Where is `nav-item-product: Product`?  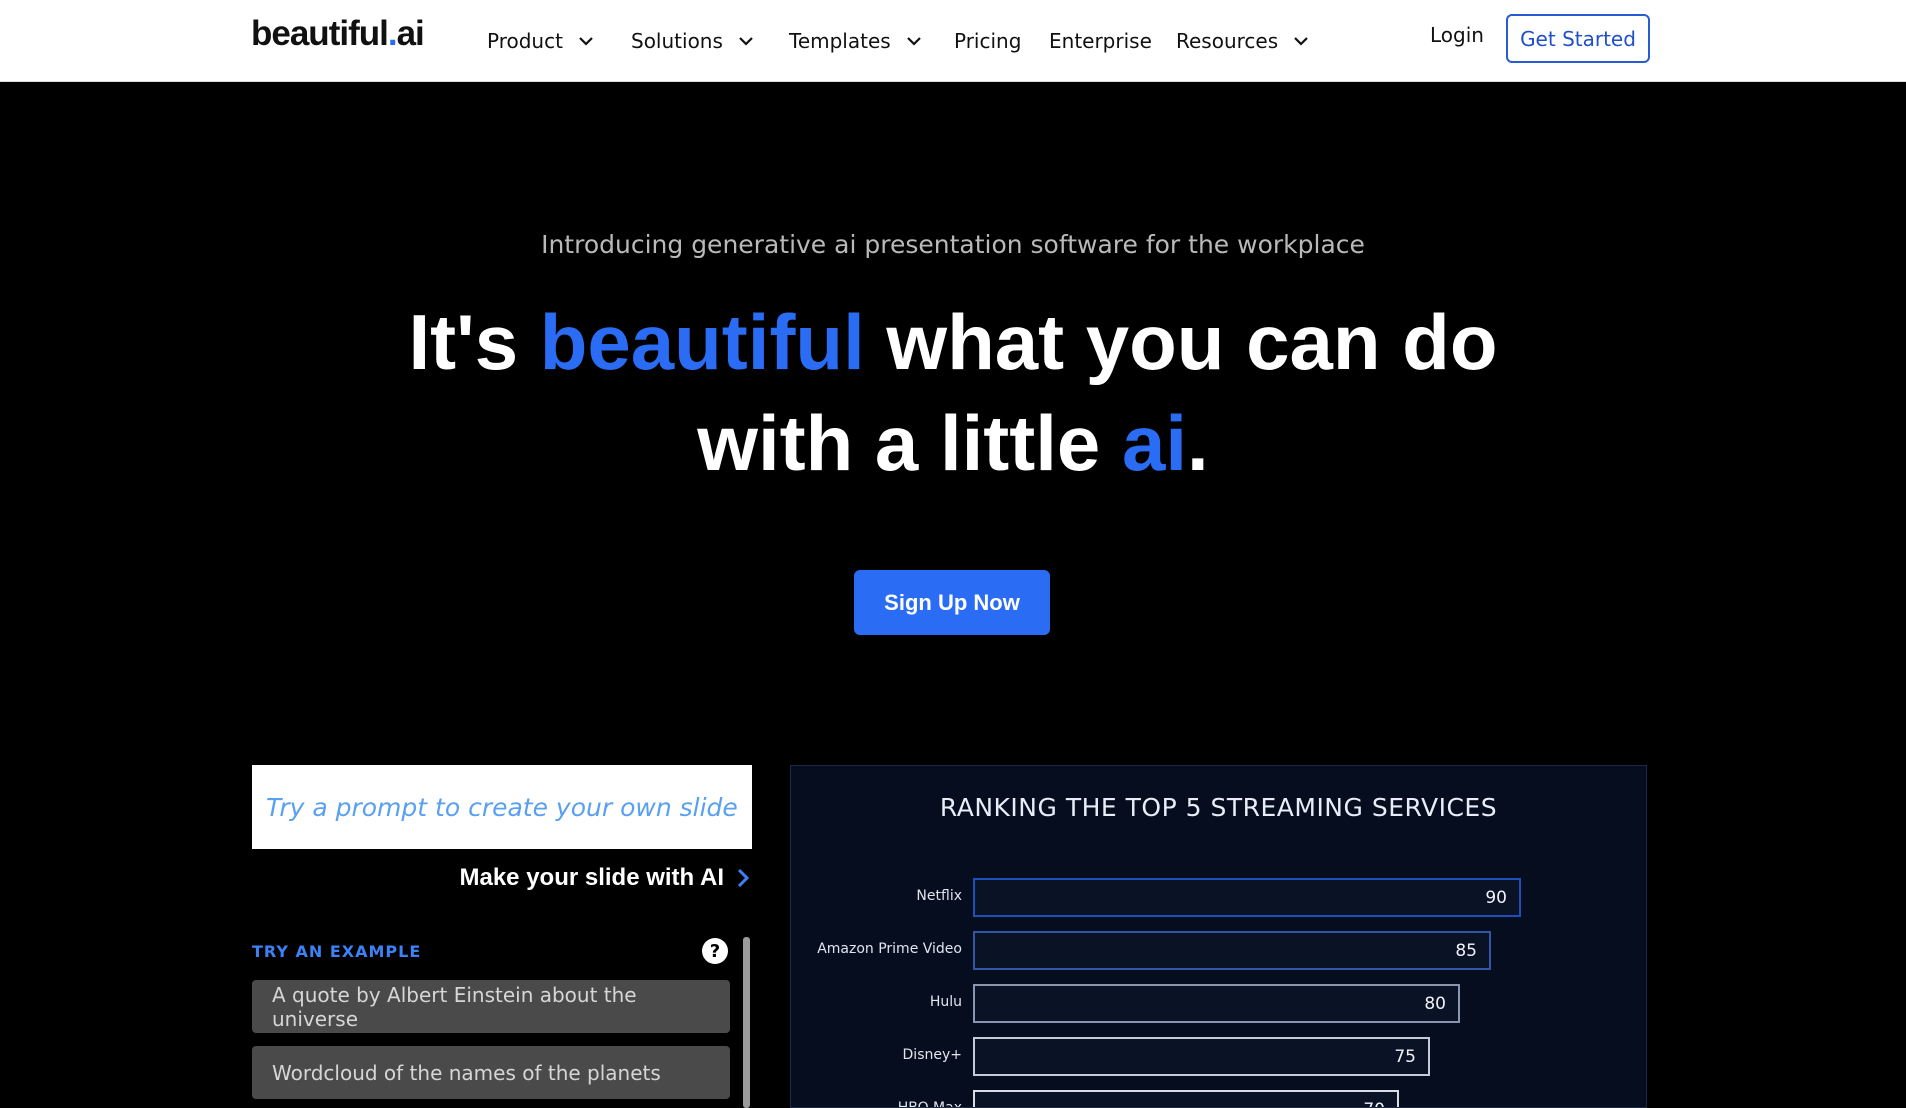
nav-item-product: Product is located at coordinates (541, 40).